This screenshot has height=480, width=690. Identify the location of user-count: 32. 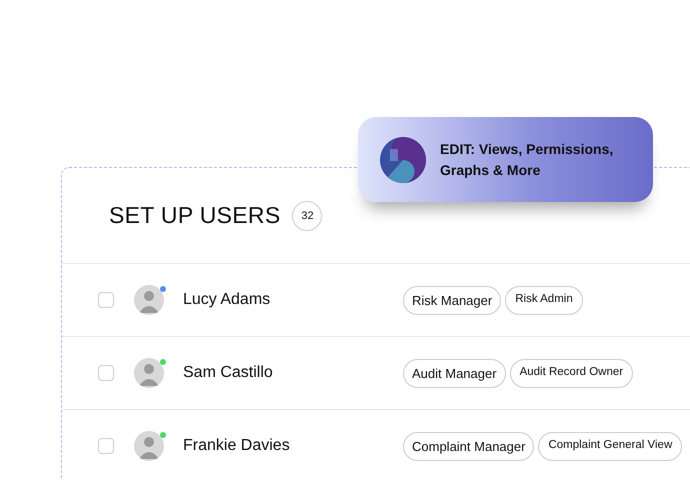
(307, 215).